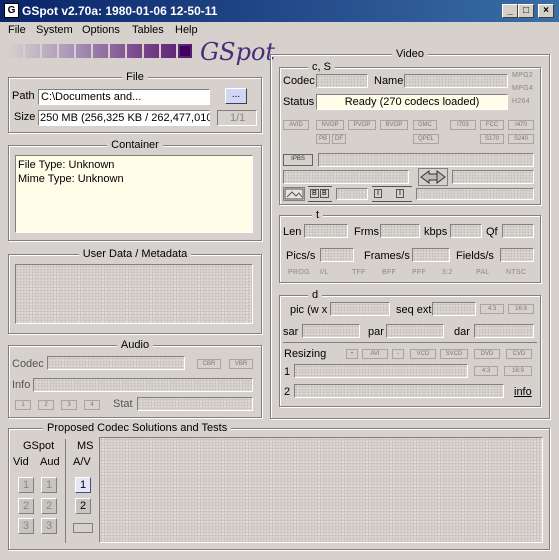  Describe the element at coordinates (287, 372) in the screenshot. I see `resize-line-1-label: 1` at that location.